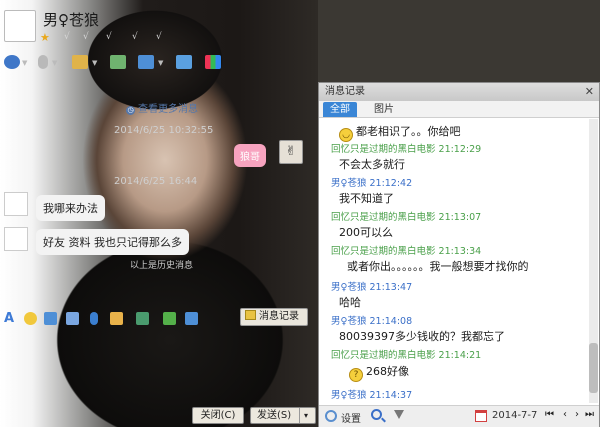  What do you see at coordinates (112, 242) in the screenshot?
I see `received-message-bubble: 好友 资料 我也只记得那么多` at bounding box center [112, 242].